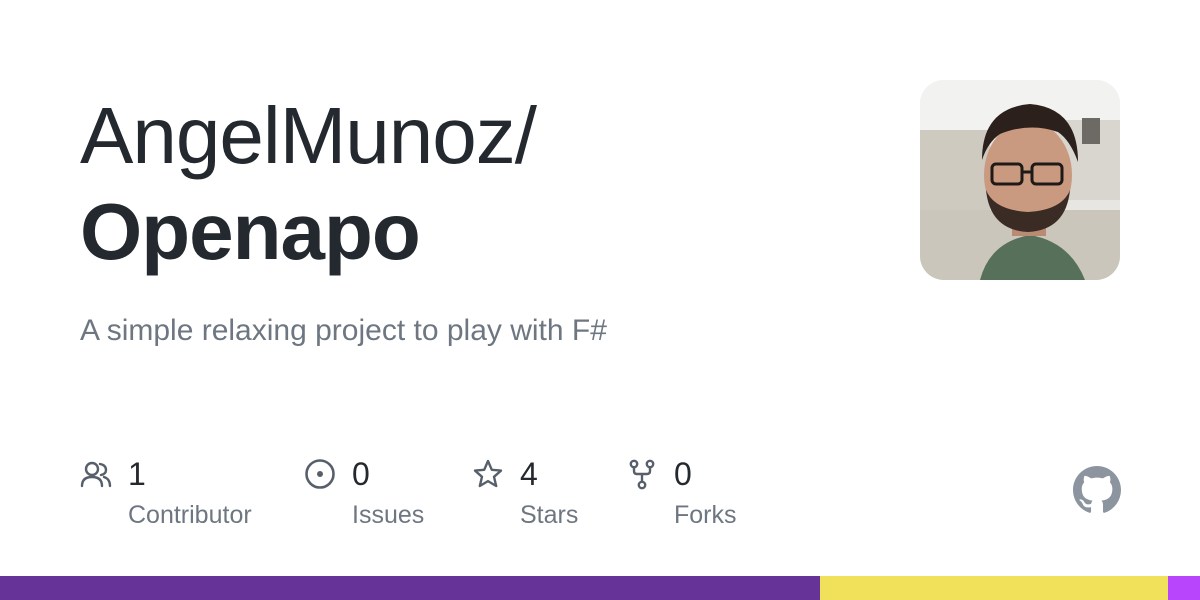  I want to click on stars-label: Stars, so click(549, 515).